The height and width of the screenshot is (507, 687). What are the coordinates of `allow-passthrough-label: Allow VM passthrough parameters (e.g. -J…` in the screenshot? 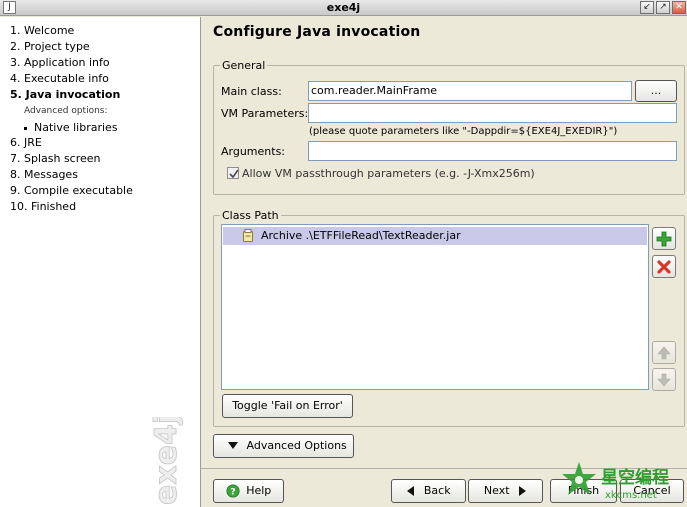 It's located at (388, 173).